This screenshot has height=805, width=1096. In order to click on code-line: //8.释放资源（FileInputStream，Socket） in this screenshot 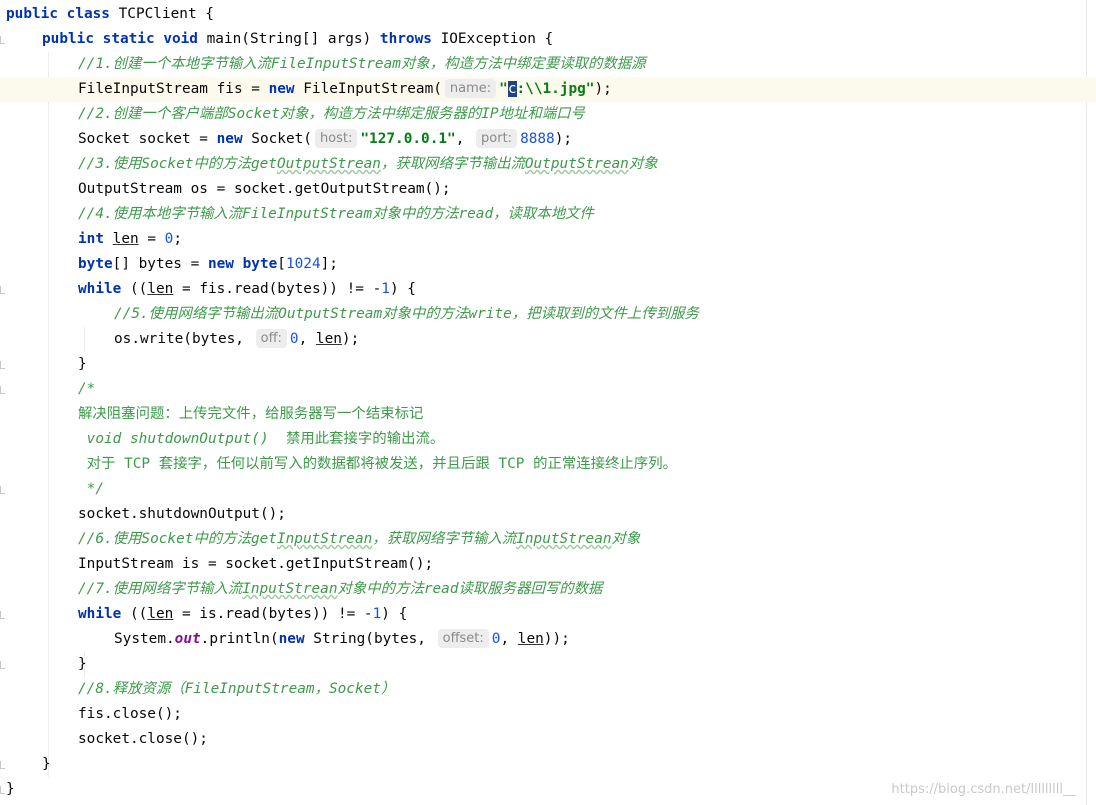, I will do `click(548, 689)`.